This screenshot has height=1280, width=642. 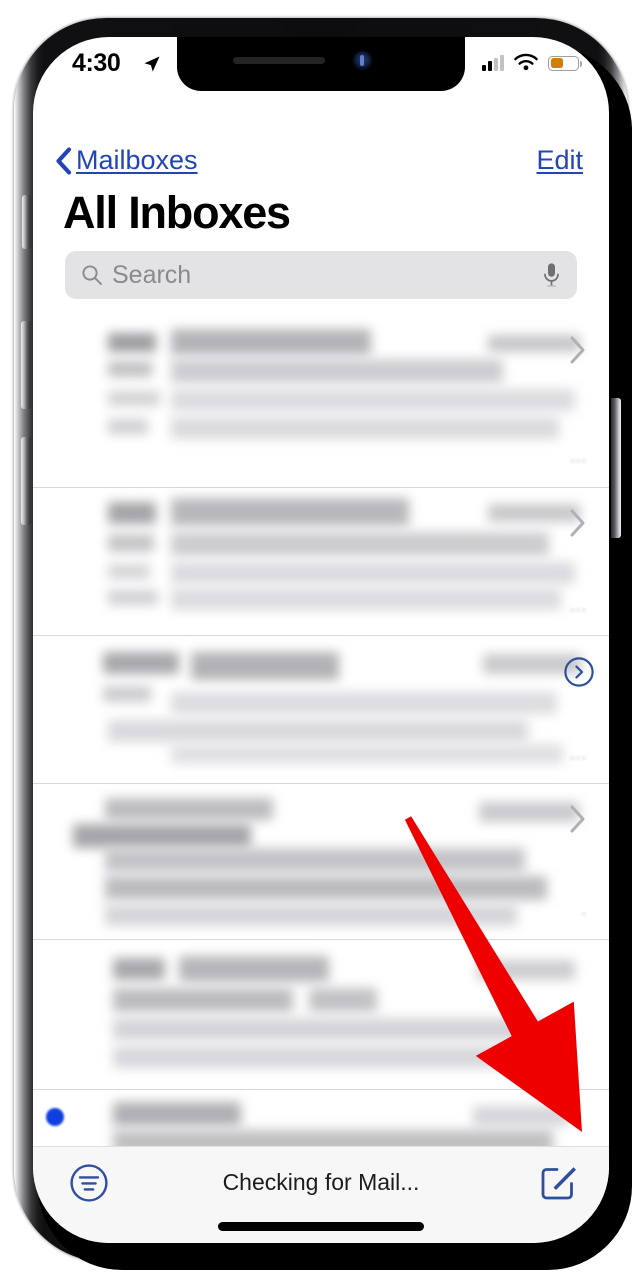 What do you see at coordinates (321, 1226) in the screenshot?
I see `home-indicator` at bounding box center [321, 1226].